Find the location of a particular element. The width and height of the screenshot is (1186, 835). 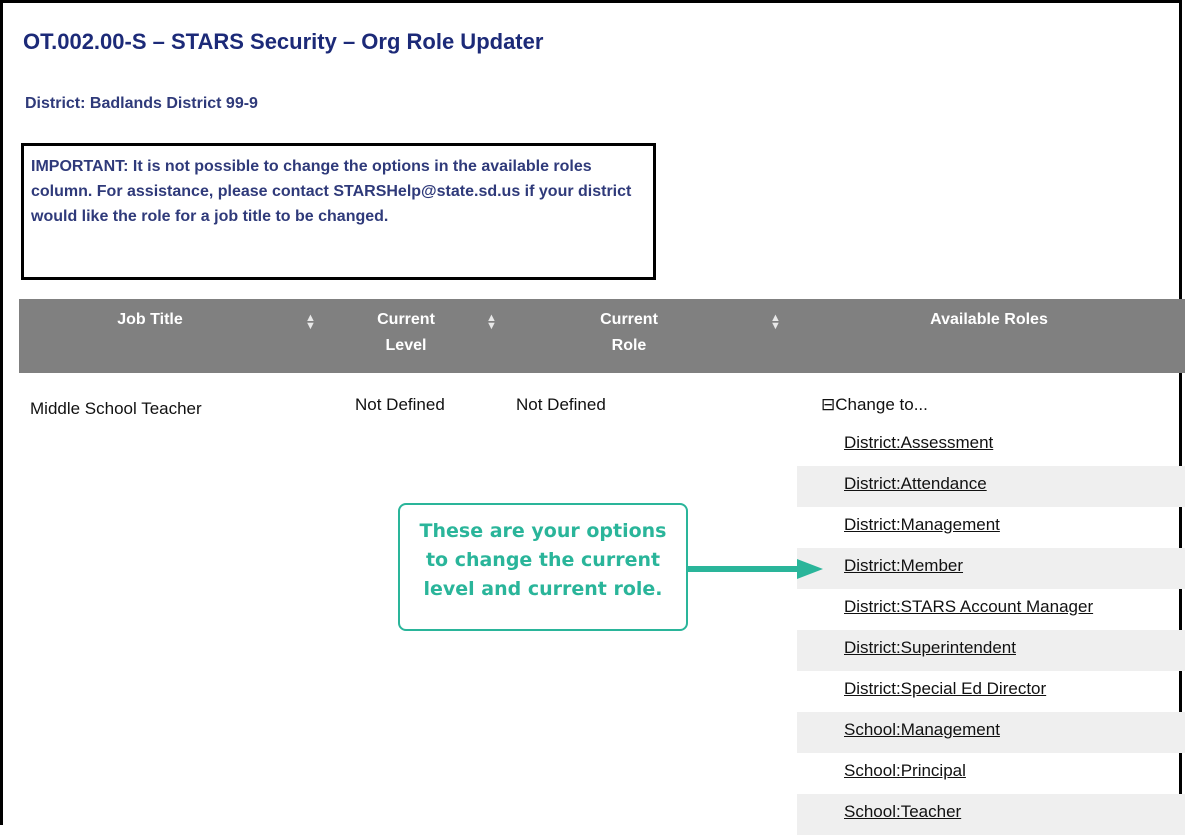

list-item: District:Superintendent is located at coordinates (991, 650).